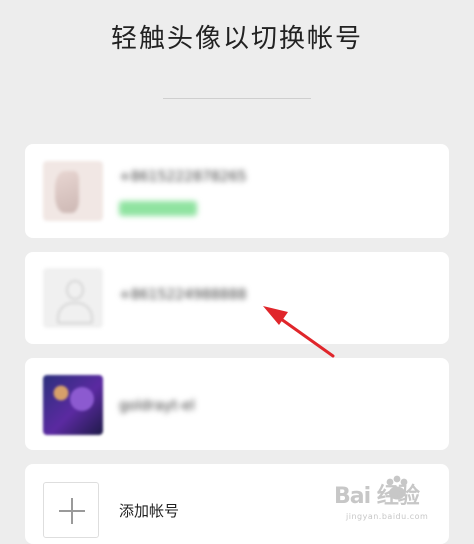  I want to click on watermark-url: jingyan.baidu.com, so click(387, 516).